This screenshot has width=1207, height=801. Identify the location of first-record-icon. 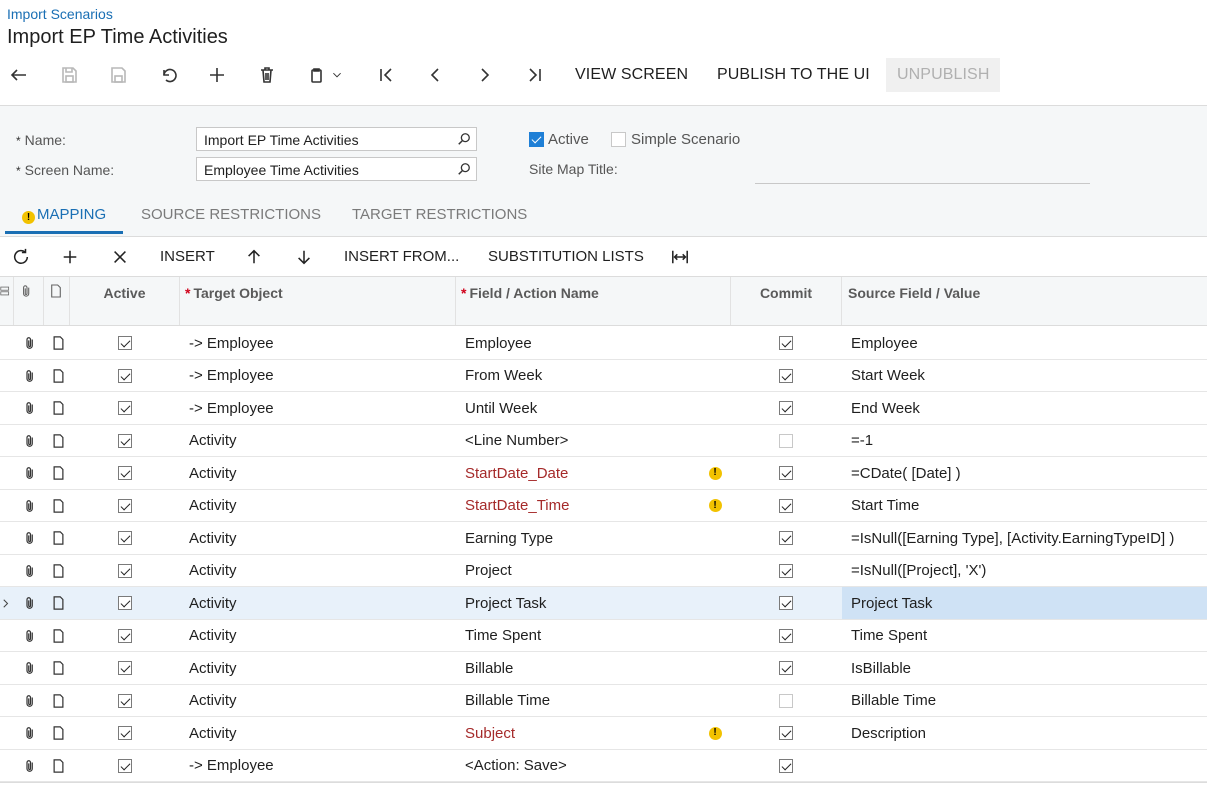
(386, 75).